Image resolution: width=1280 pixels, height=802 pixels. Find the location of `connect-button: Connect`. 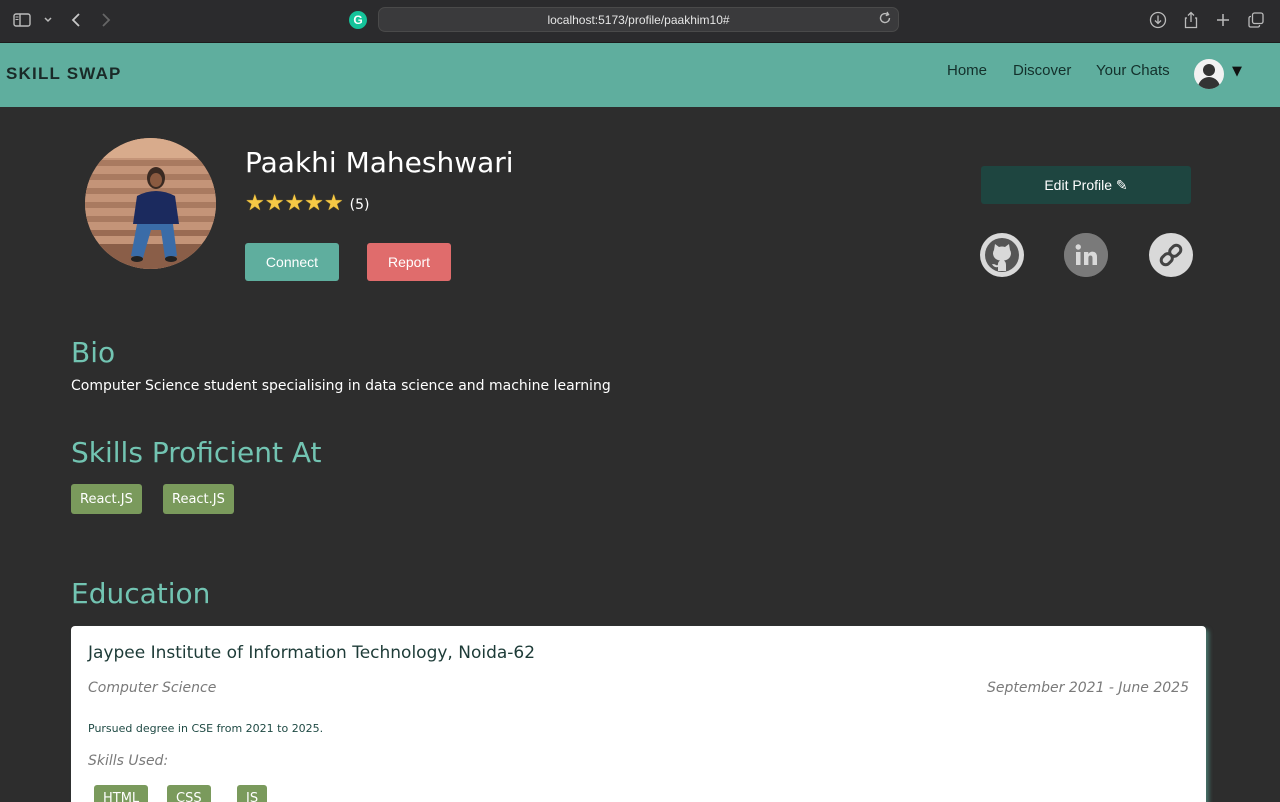

connect-button: Connect is located at coordinates (292, 262).